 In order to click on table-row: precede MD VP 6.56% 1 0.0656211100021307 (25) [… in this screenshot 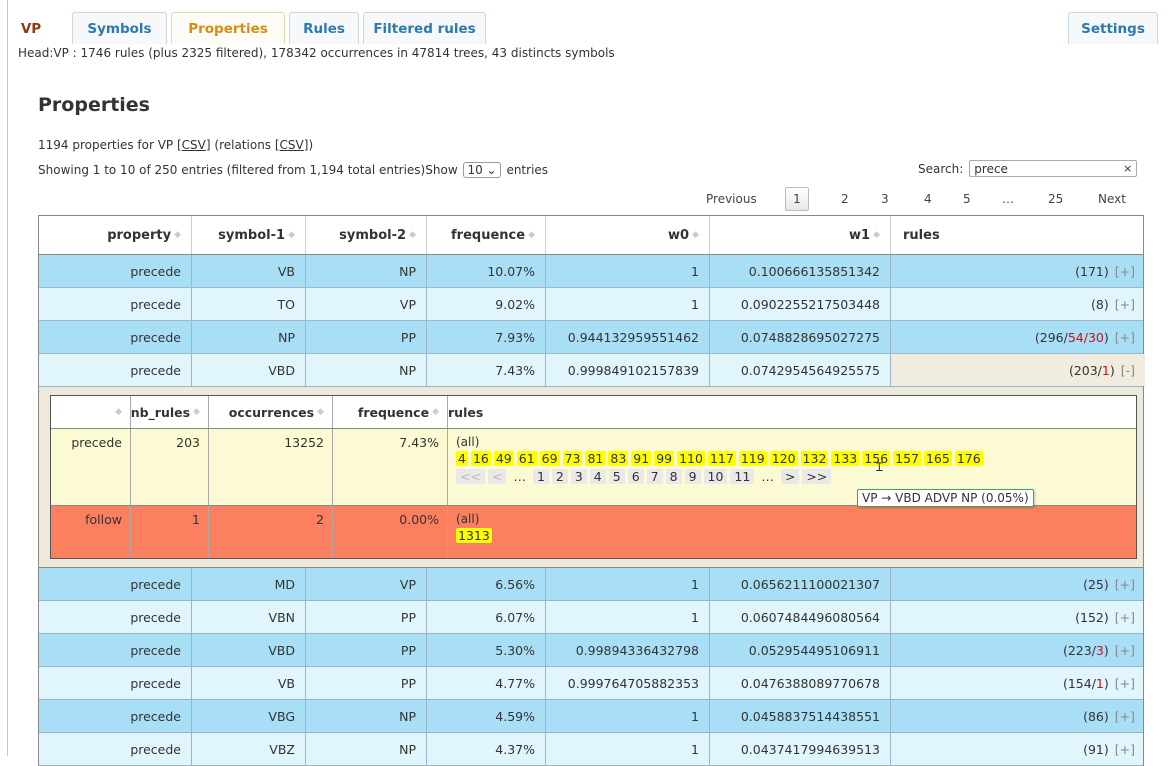, I will do `click(591, 584)`.